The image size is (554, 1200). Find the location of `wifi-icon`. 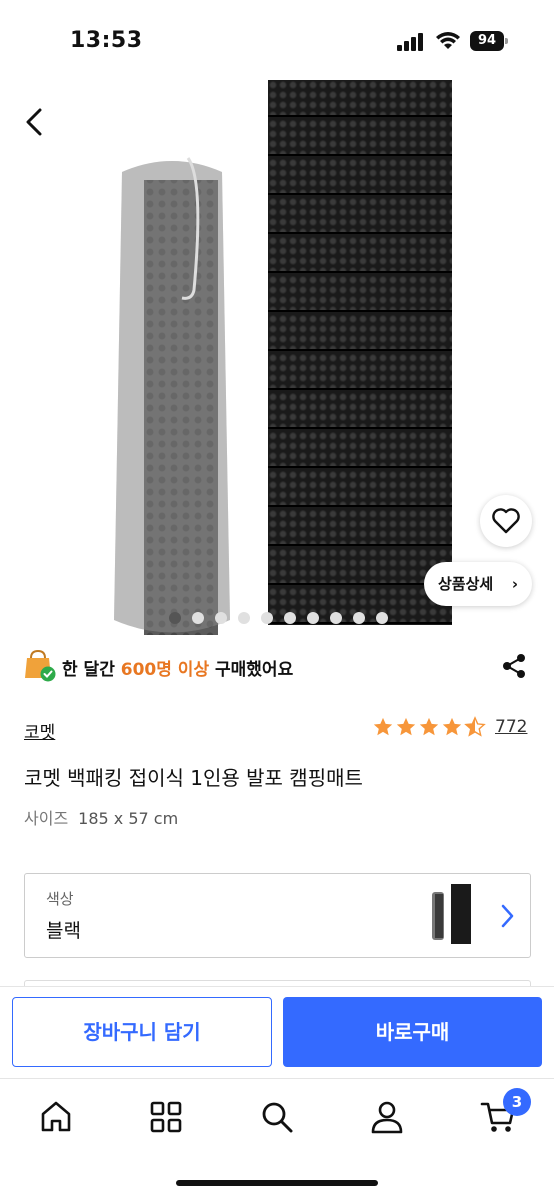

wifi-icon is located at coordinates (448, 40).